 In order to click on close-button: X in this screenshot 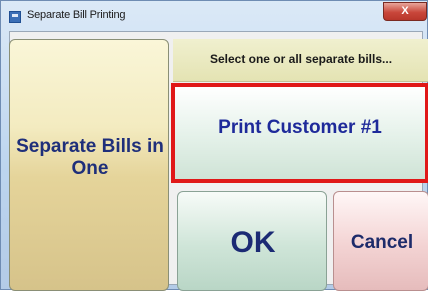, I will do `click(405, 11)`.